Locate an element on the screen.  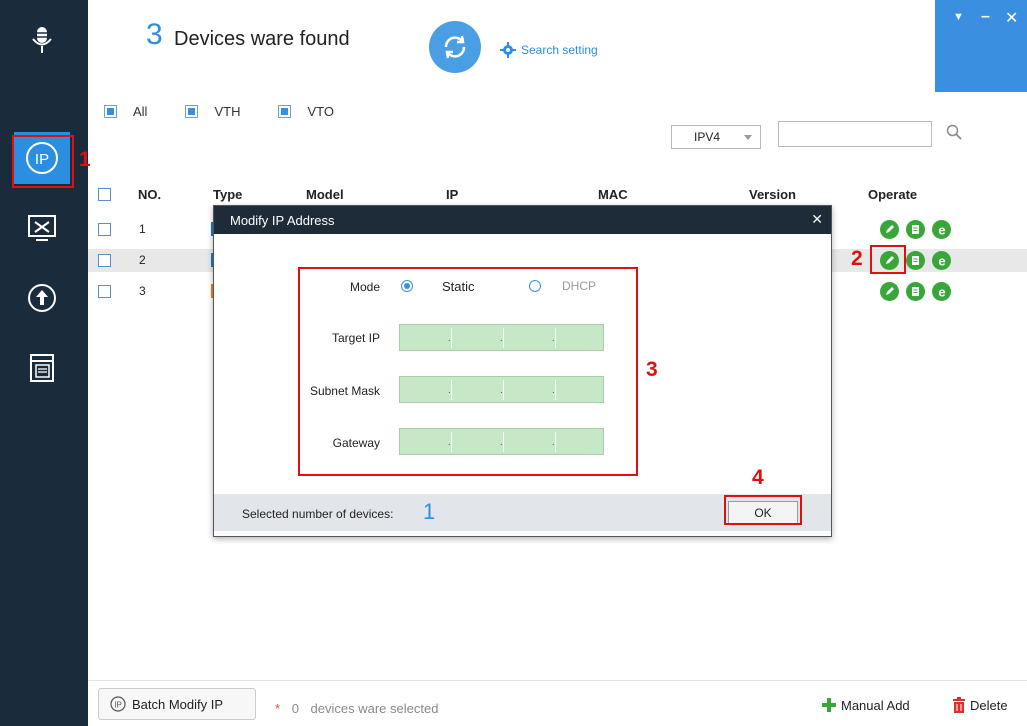
chevron-down-icon is located at coordinates (748, 137).